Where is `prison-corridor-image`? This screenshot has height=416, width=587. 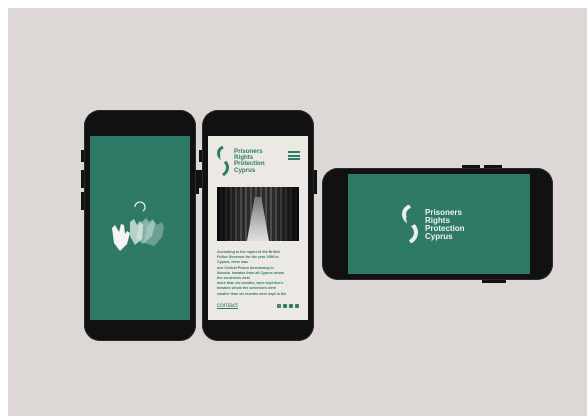 prison-corridor-image is located at coordinates (258, 214).